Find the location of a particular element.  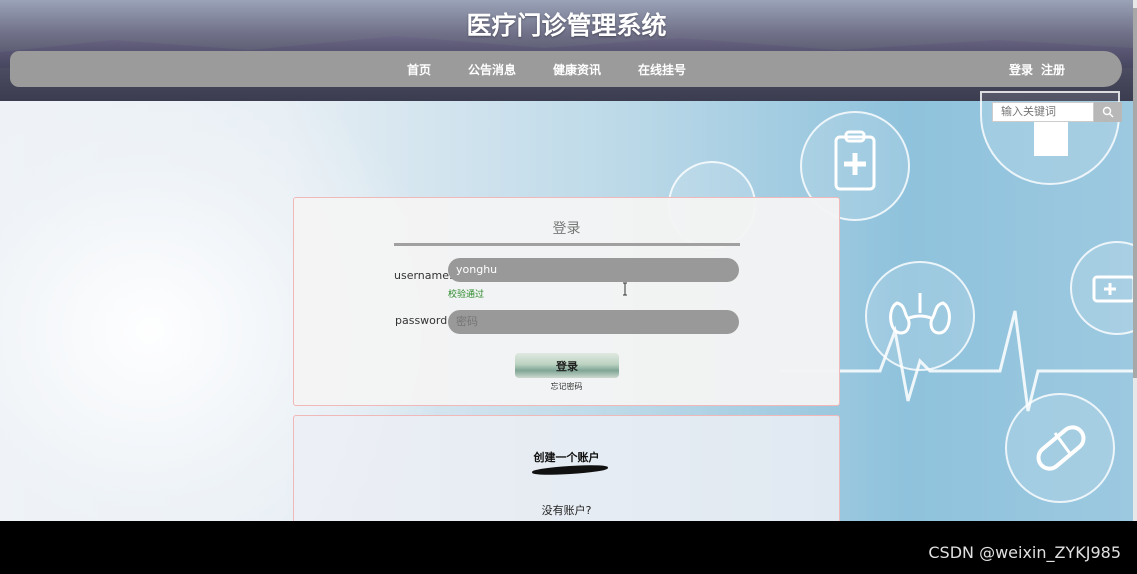

brush-stroke-decoration is located at coordinates (570, 470).